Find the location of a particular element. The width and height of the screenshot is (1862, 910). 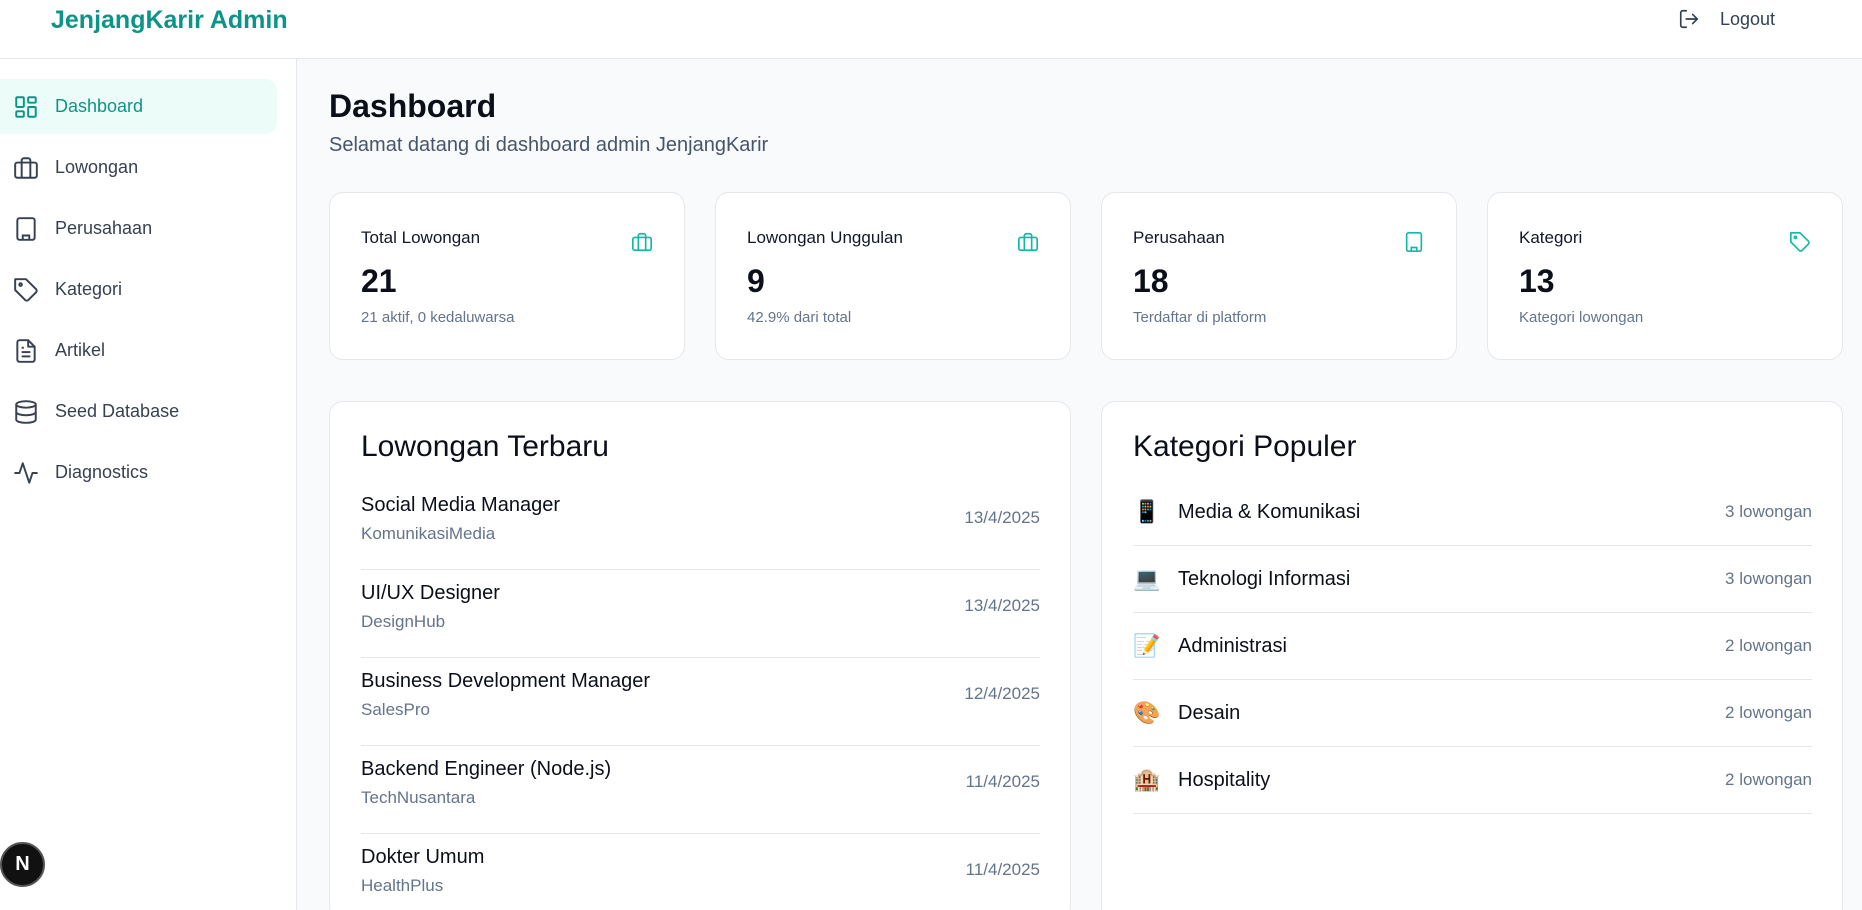

palette-icon: 🎨 is located at coordinates (1147, 712).